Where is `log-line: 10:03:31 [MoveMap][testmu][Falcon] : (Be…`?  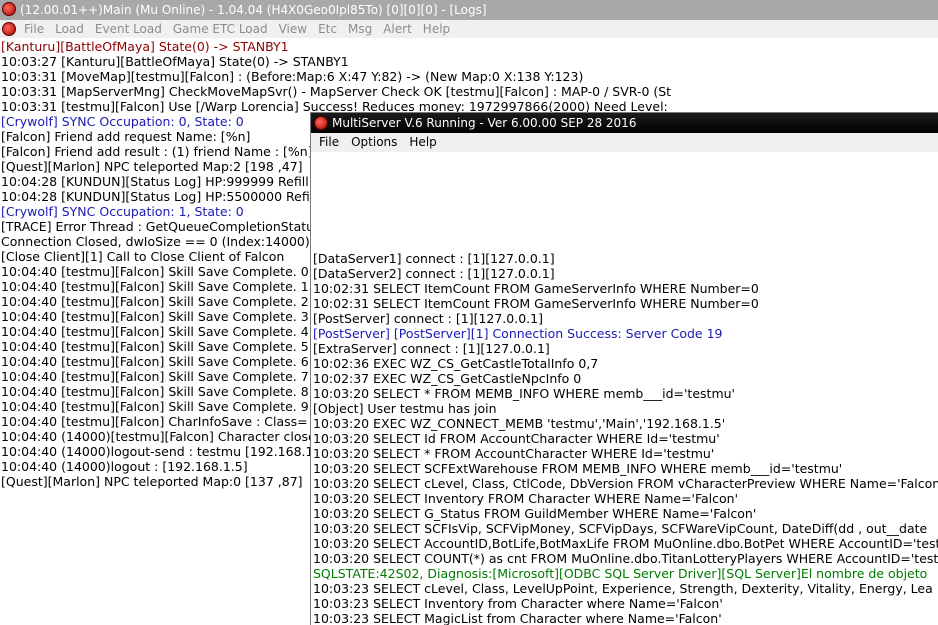
log-line: 10:03:31 [MoveMap][testmu][Falcon] : (Be… is located at coordinates (292, 76).